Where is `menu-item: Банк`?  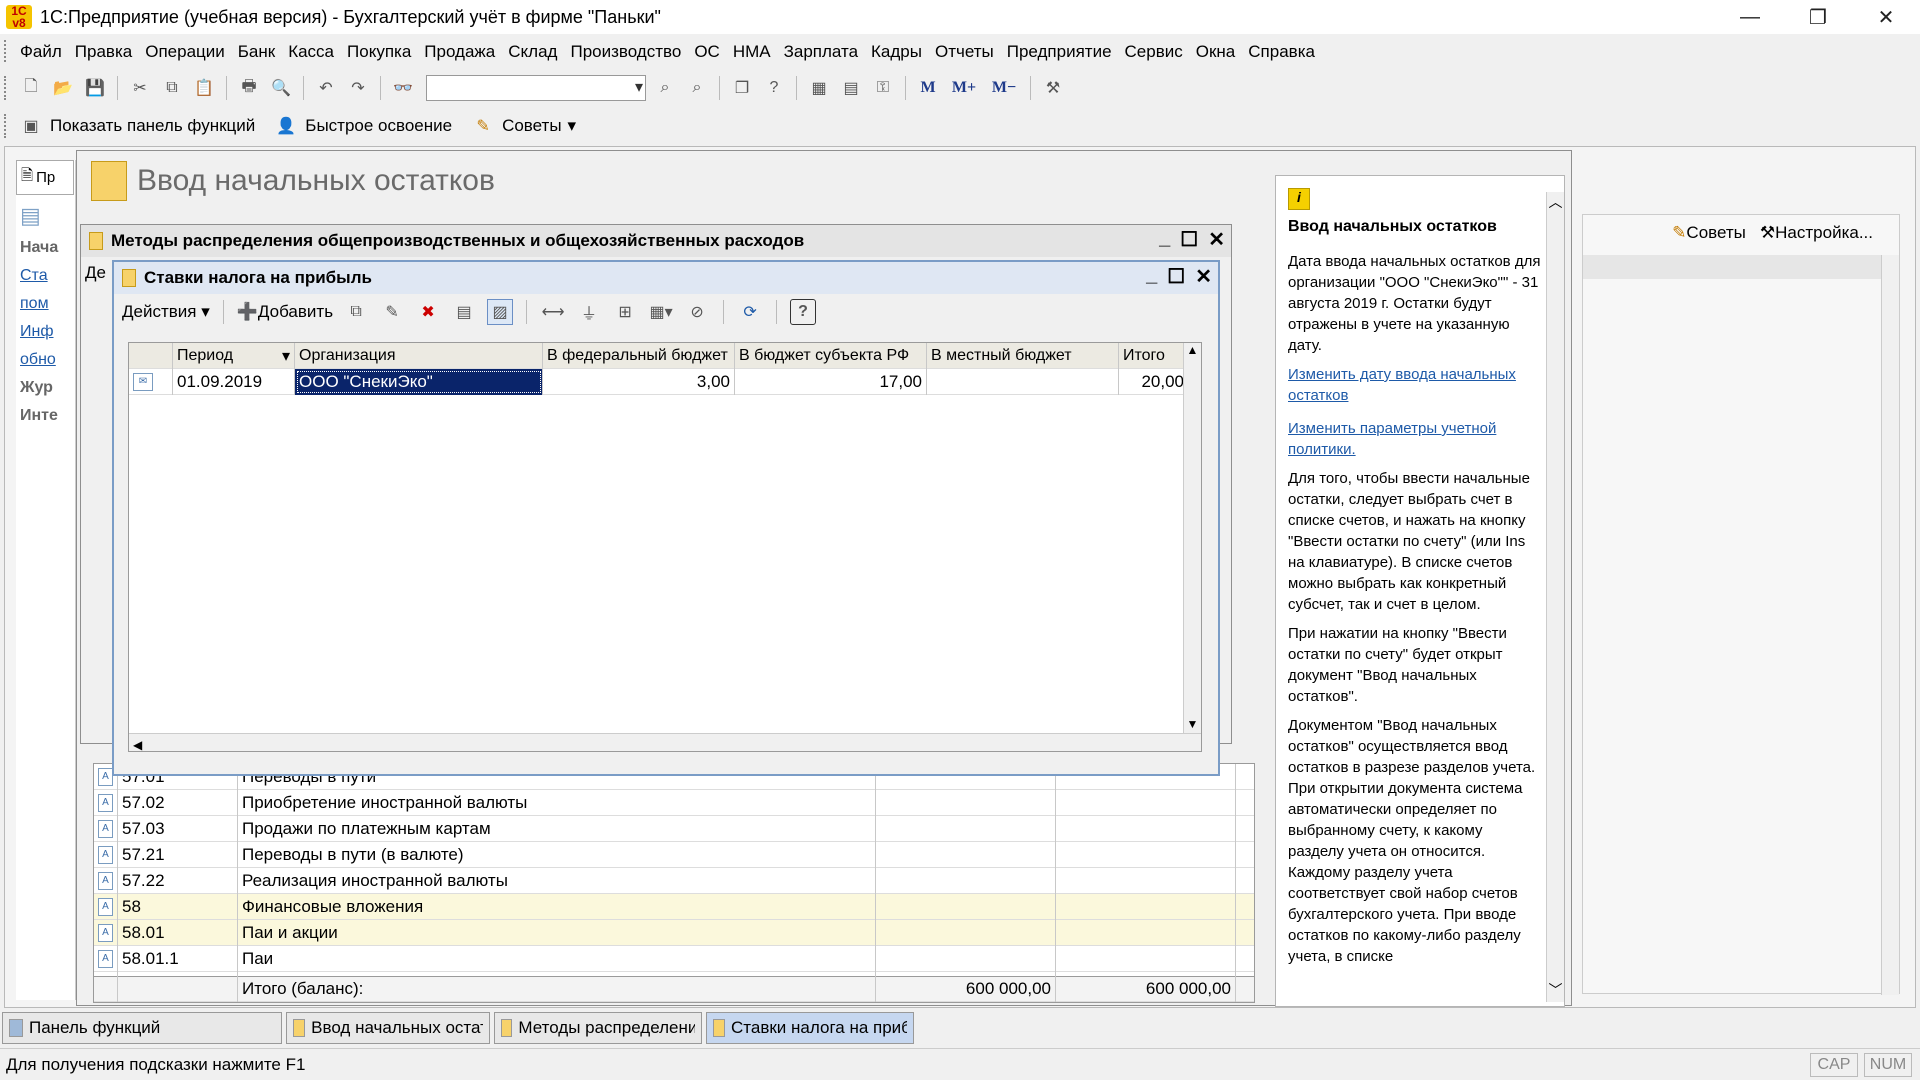
menu-item: Банк is located at coordinates (256, 52).